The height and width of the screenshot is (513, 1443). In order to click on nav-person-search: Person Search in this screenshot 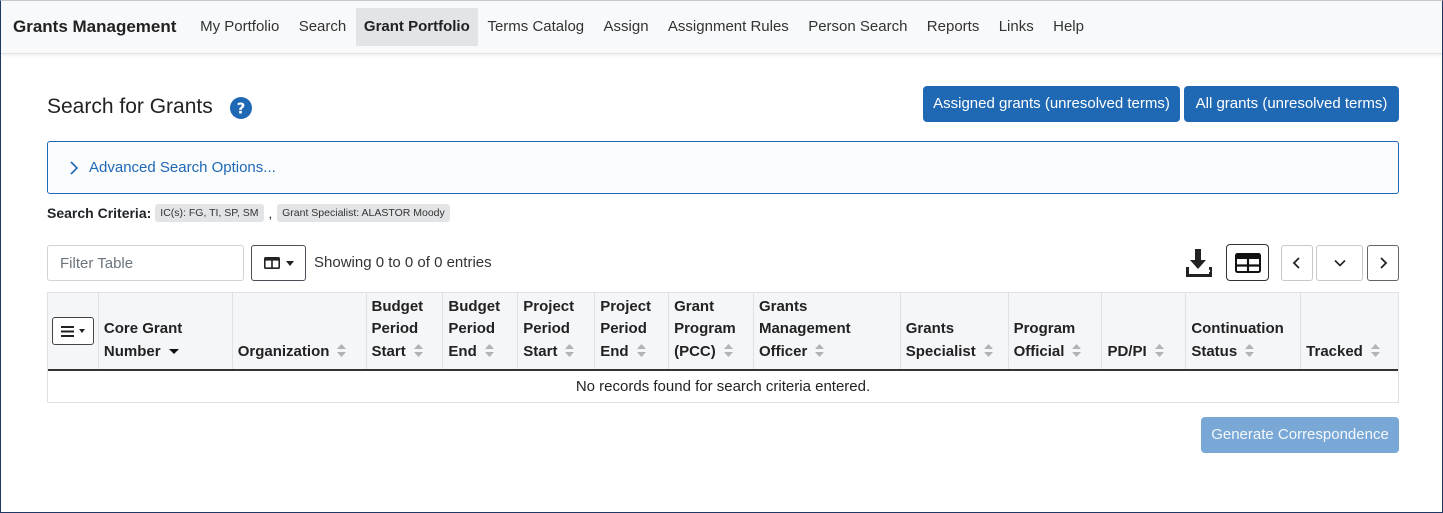, I will do `click(858, 27)`.